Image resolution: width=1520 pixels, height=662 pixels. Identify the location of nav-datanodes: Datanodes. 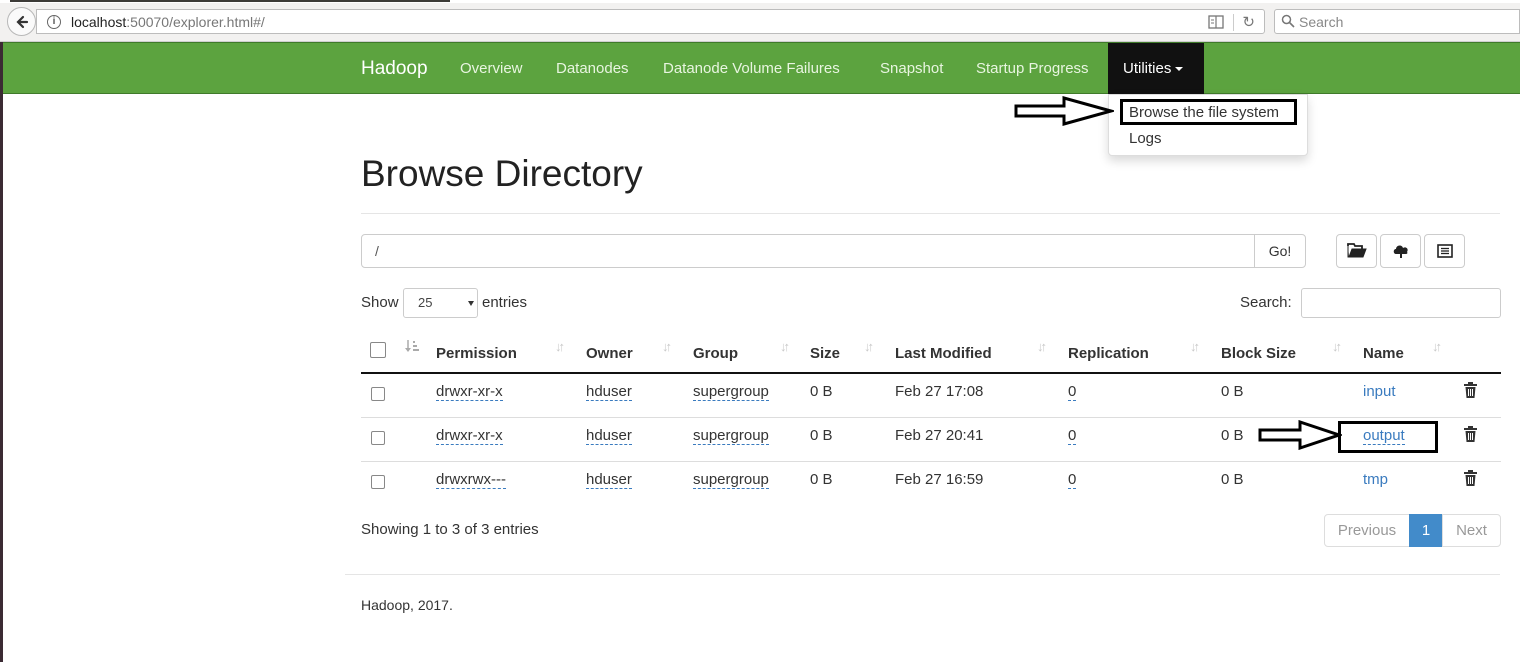
(592, 68).